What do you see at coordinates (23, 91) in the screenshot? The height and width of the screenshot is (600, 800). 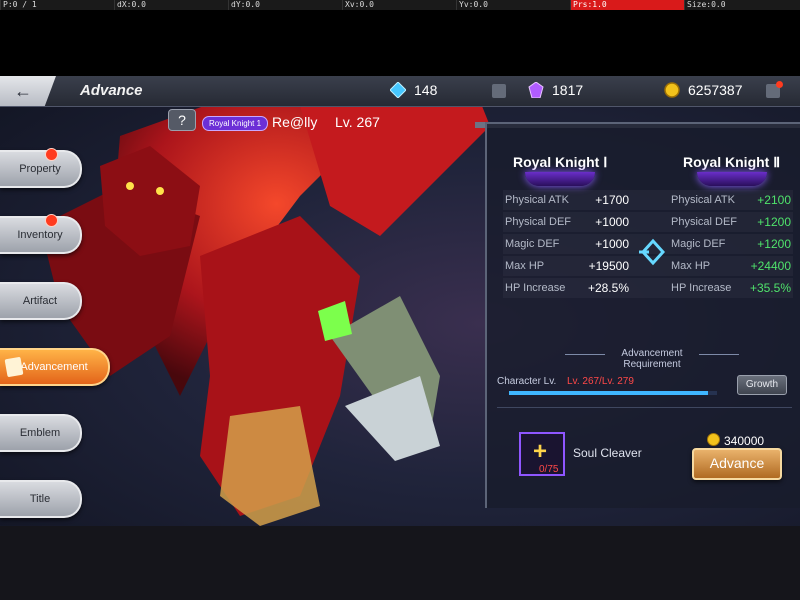 I see `back-arrow-icon: ←` at bounding box center [23, 91].